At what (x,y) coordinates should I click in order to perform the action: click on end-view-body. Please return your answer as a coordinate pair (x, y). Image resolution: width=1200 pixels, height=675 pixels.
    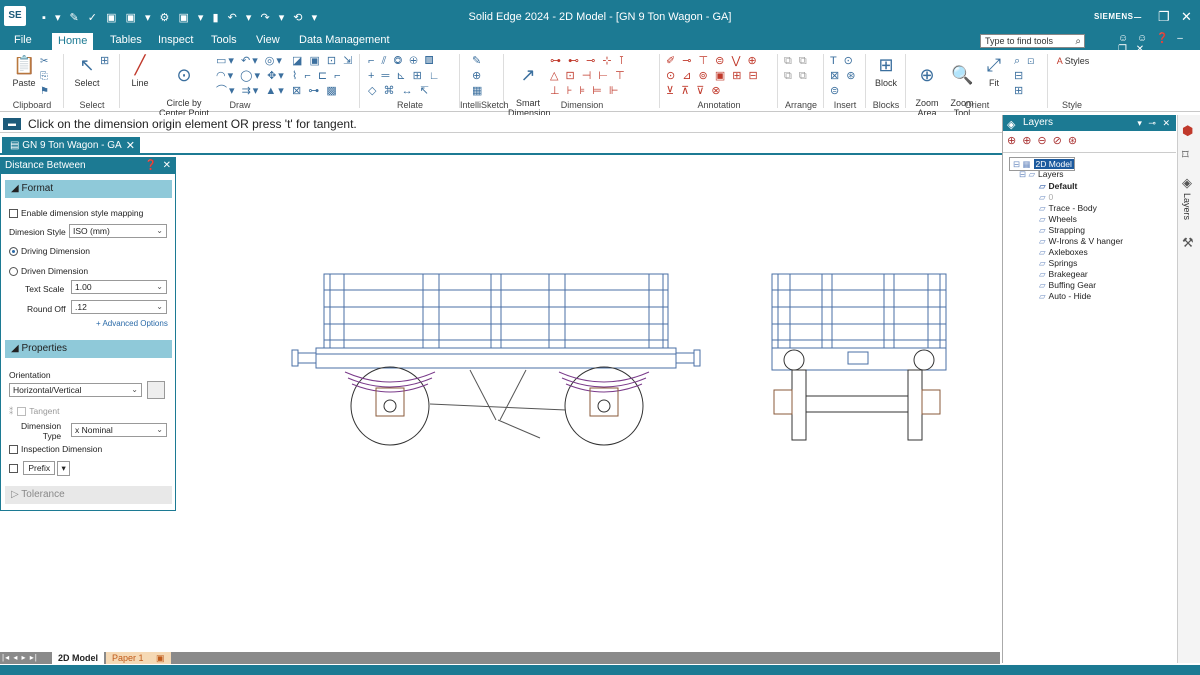
    Looking at the image, I should click on (859, 322).